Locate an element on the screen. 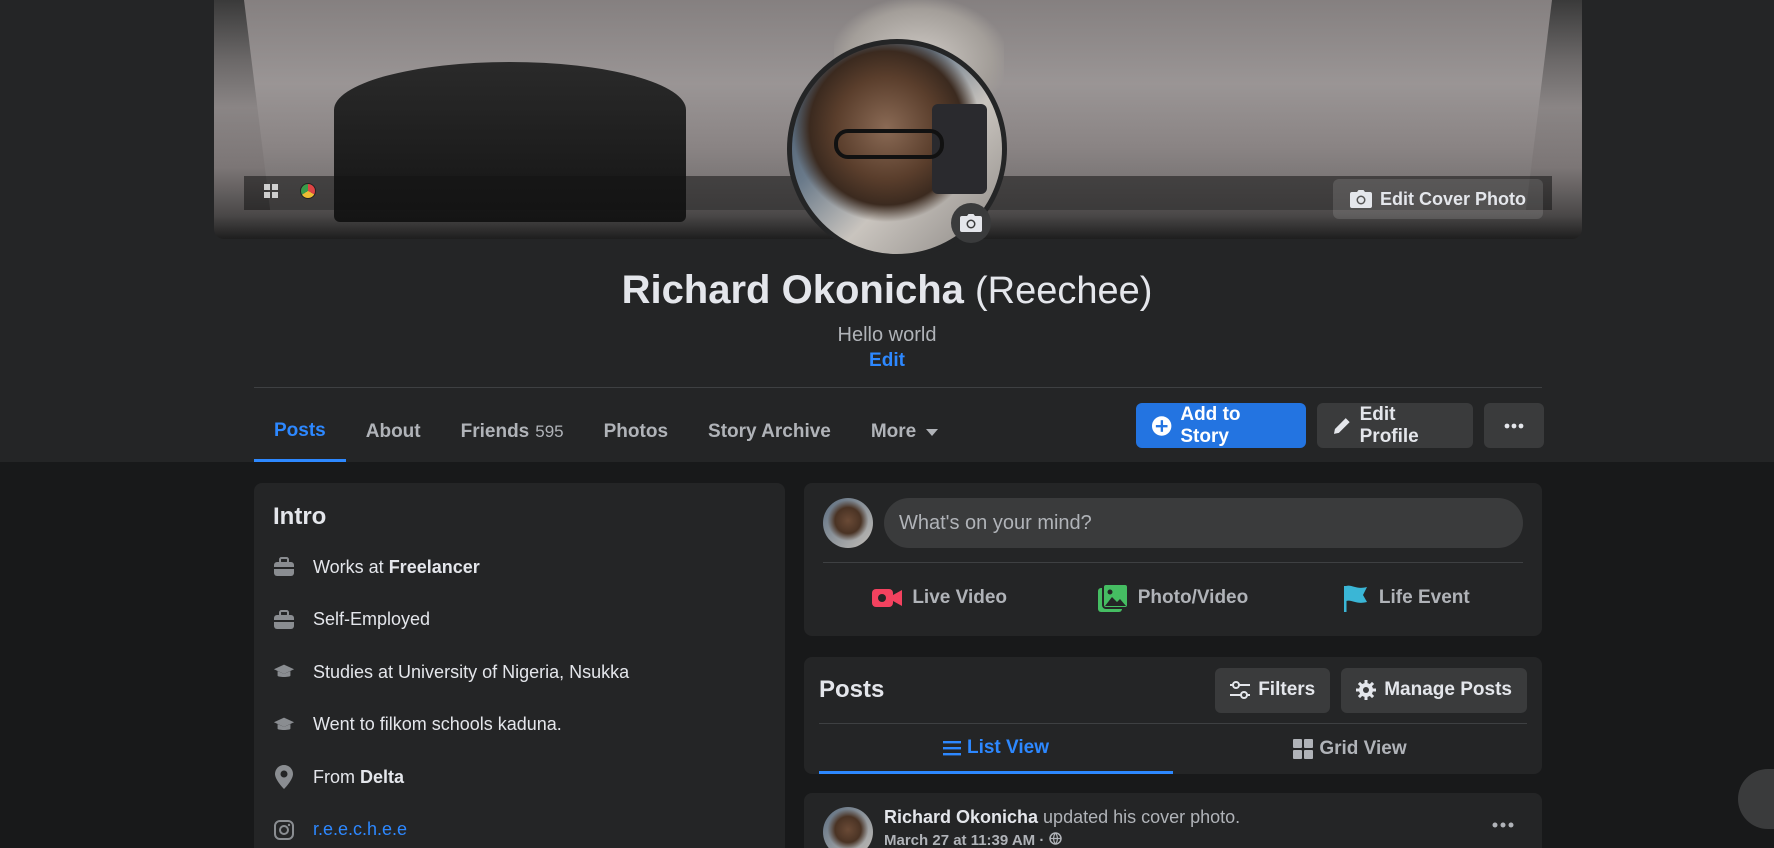 This screenshot has width=1774, height=848. intro-item-work: Works at Freelancer is located at coordinates (519, 567).